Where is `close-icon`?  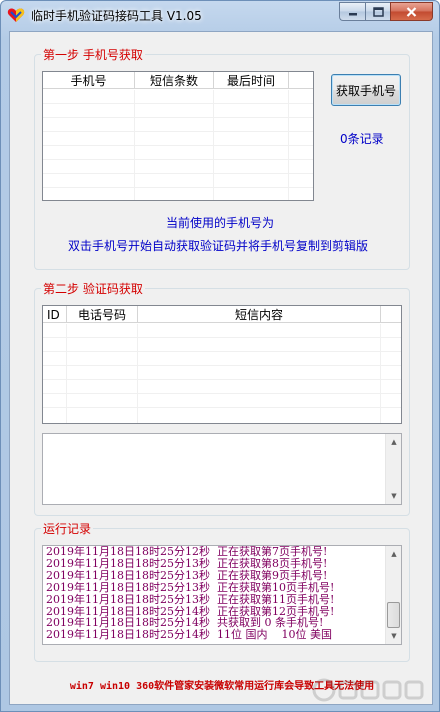 close-icon is located at coordinates (411, 11).